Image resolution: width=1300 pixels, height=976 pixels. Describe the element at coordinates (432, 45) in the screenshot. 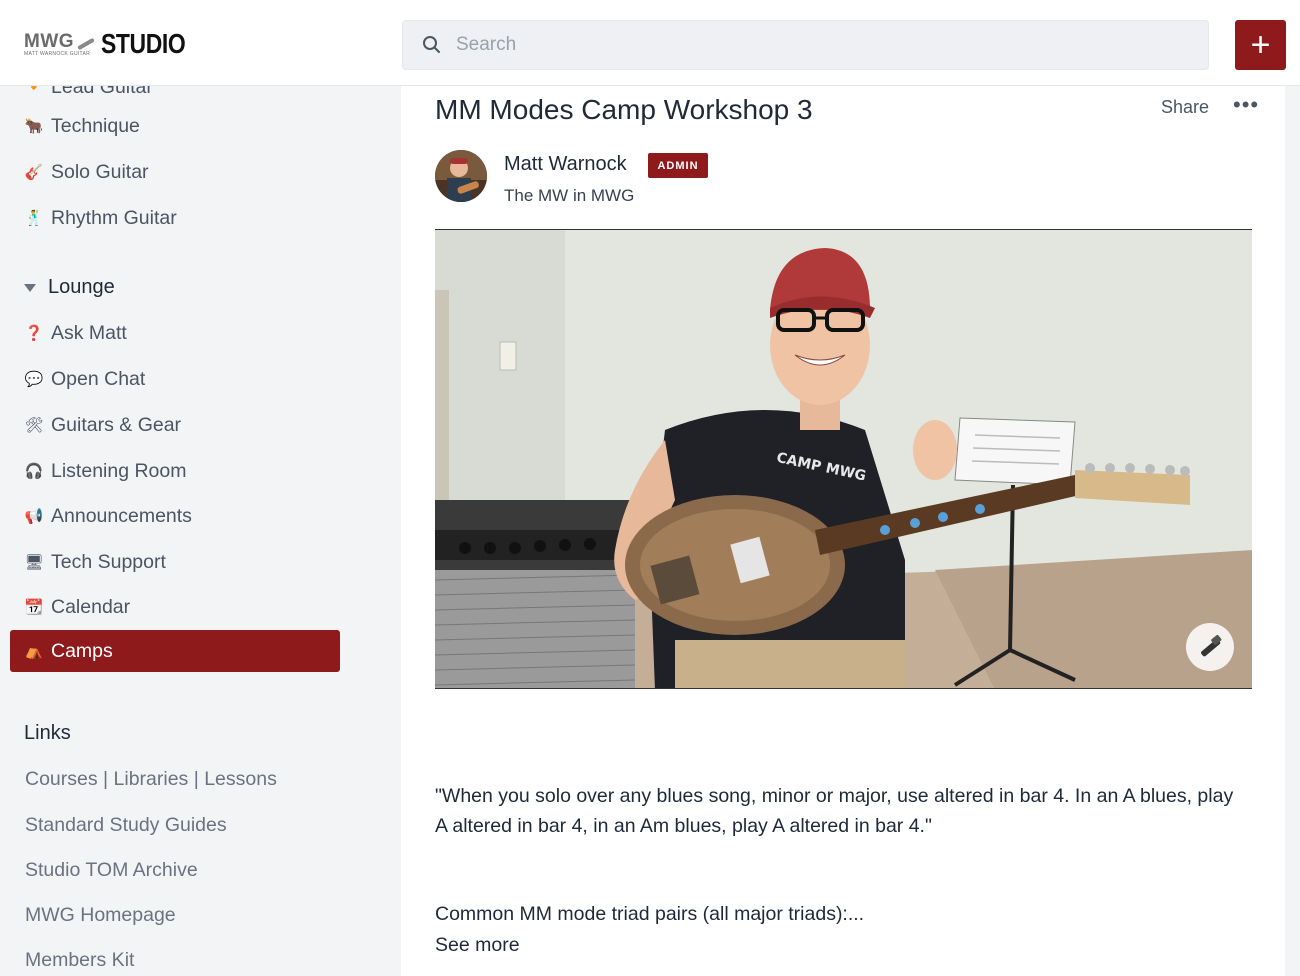

I see `search-icon` at that location.